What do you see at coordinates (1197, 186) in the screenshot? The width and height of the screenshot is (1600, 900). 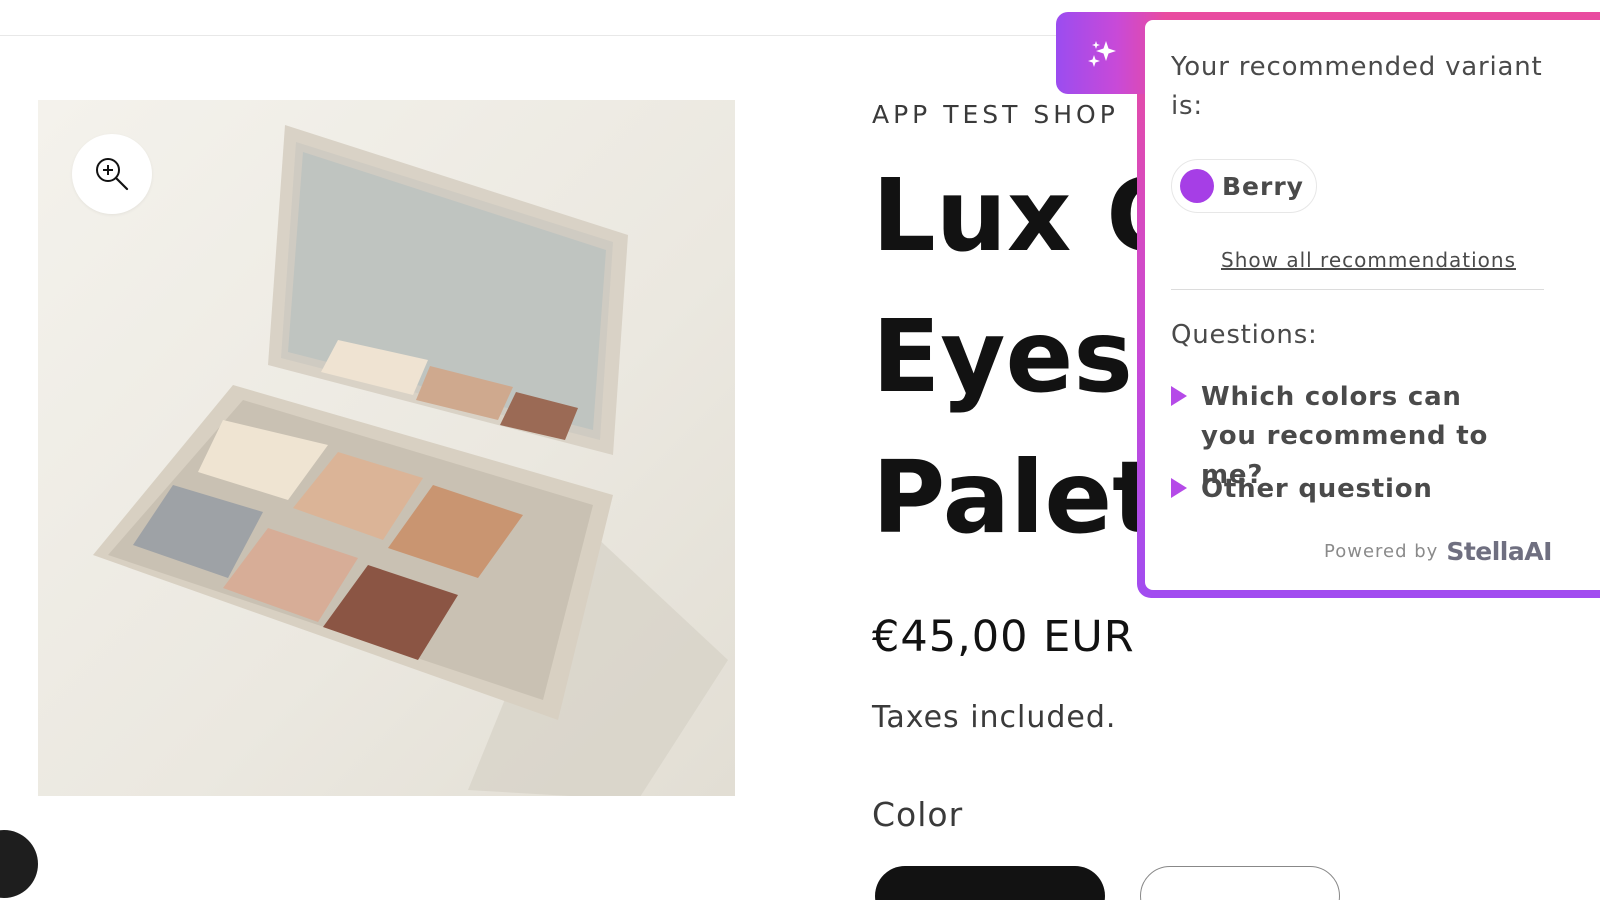 I see `variant-color-swatch` at bounding box center [1197, 186].